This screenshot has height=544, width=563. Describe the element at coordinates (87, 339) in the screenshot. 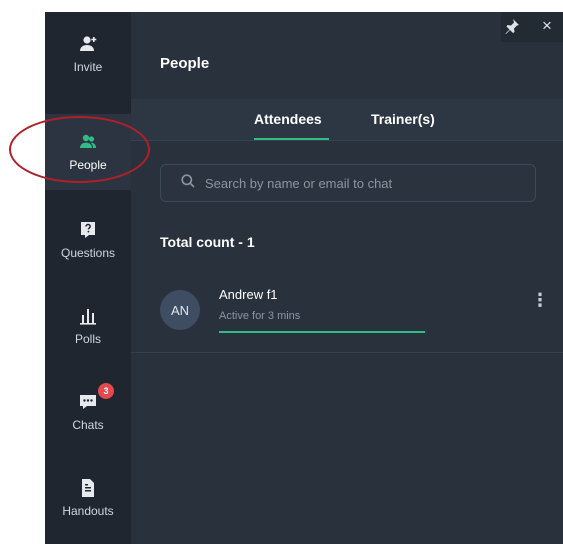

I see `sidebar-item-label: Polls` at that location.